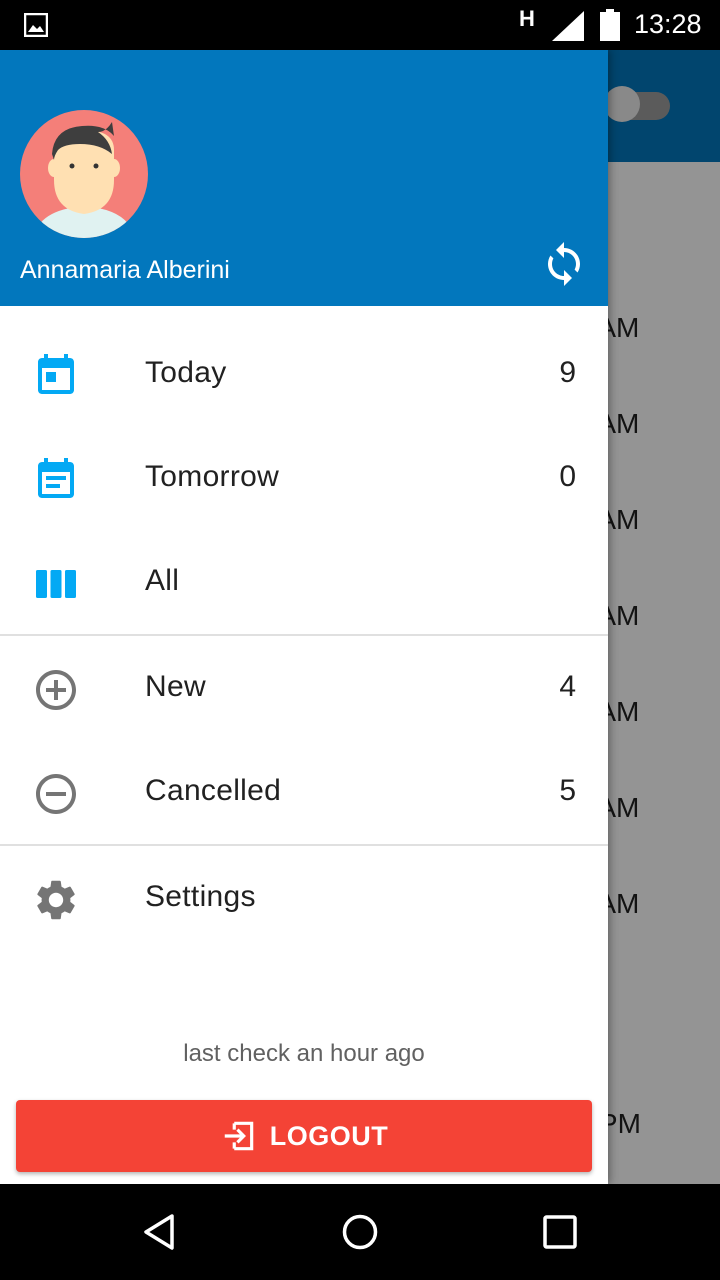 The height and width of the screenshot is (1280, 720). What do you see at coordinates (304, 582) in the screenshot?
I see `menu-item-all: All` at bounding box center [304, 582].